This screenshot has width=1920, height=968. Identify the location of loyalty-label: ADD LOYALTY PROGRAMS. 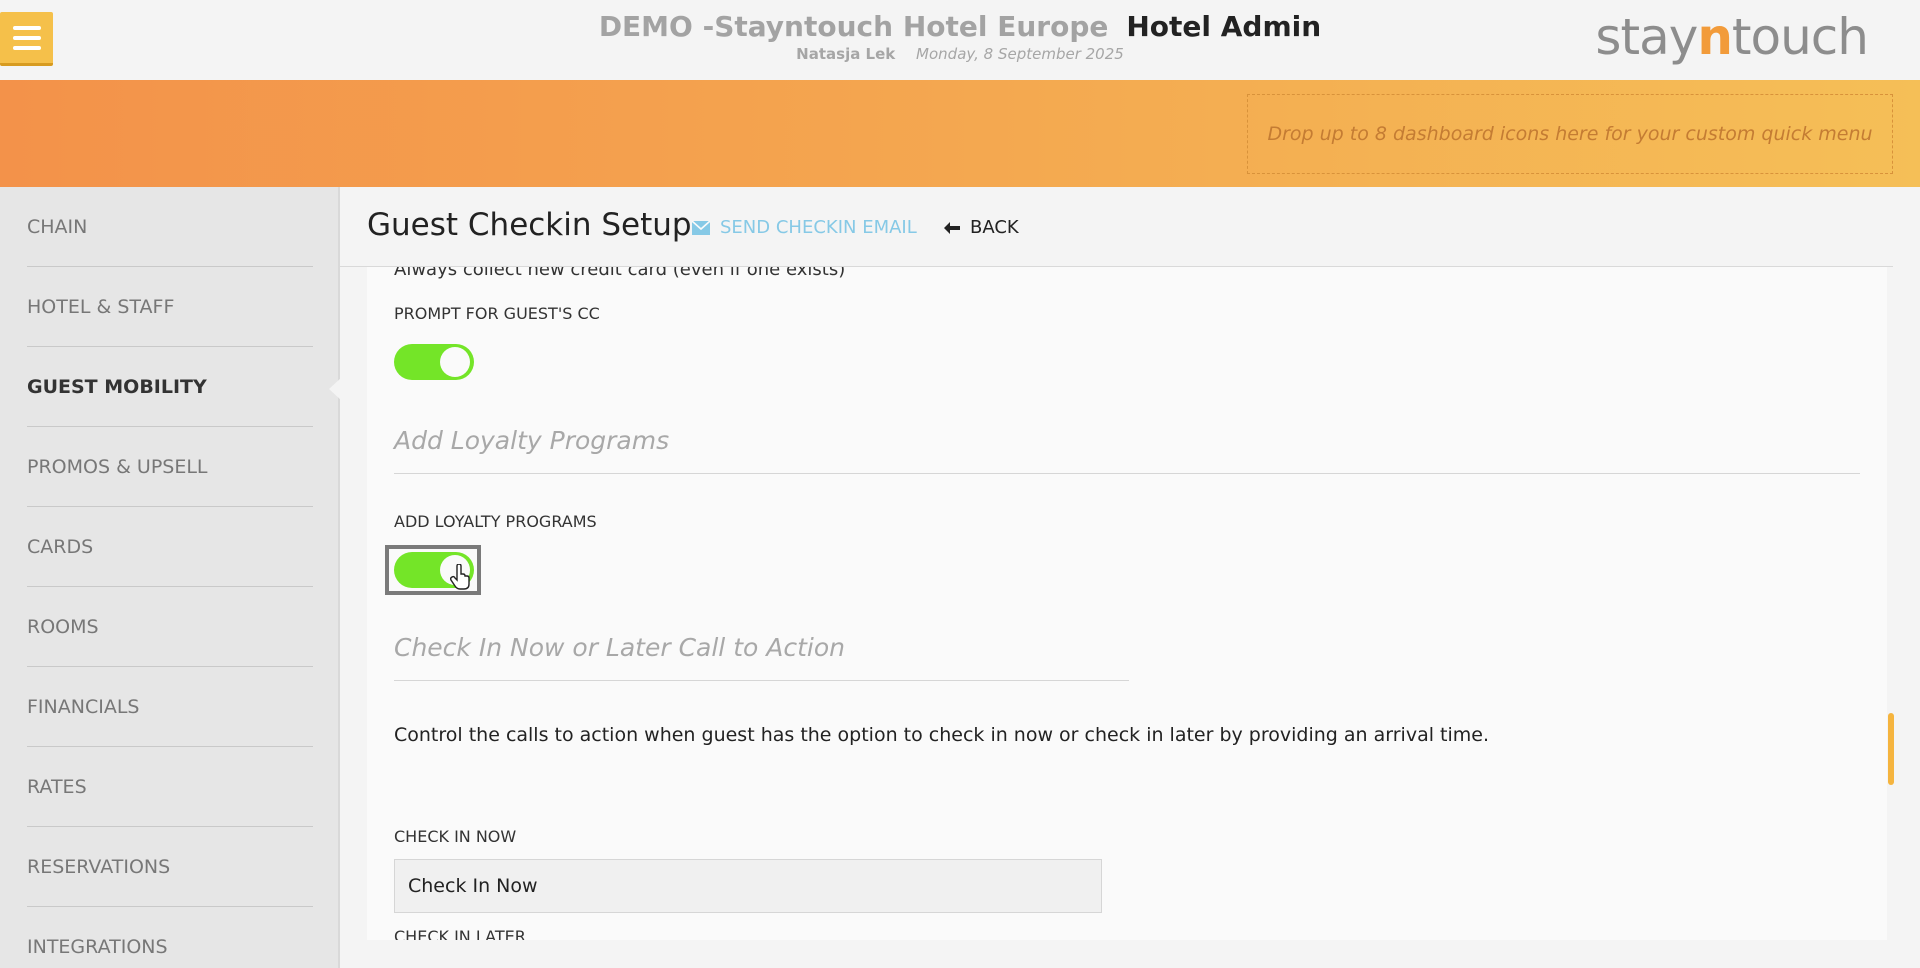
(495, 521).